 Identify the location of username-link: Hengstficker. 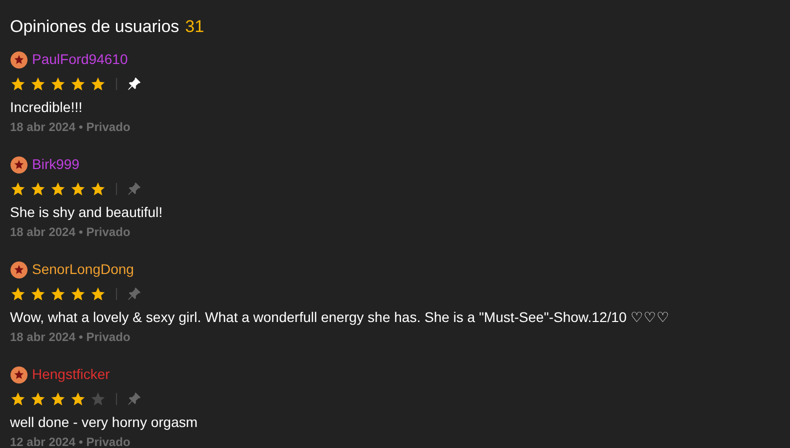
(71, 374).